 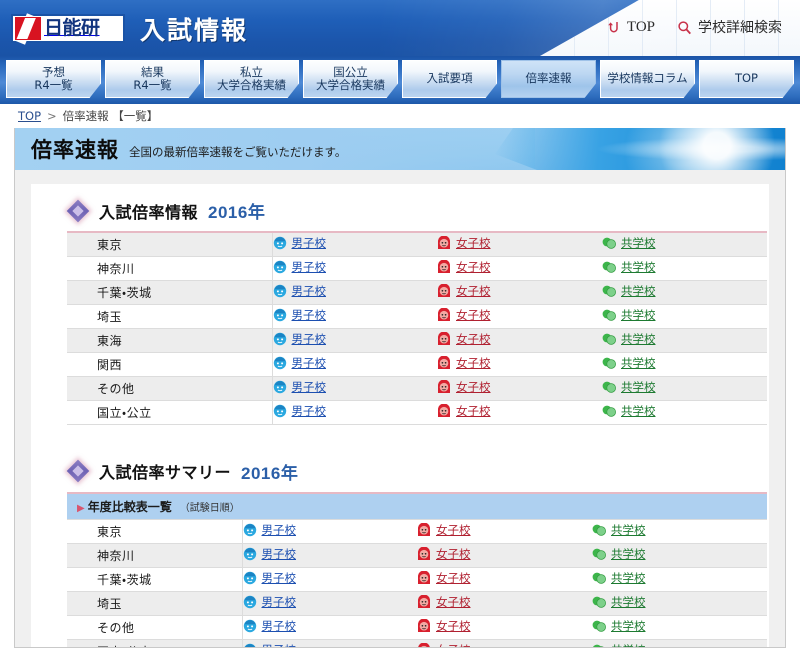 I want to click on nav-tab-label-line1: 倍率速報, so click(x=548, y=78).